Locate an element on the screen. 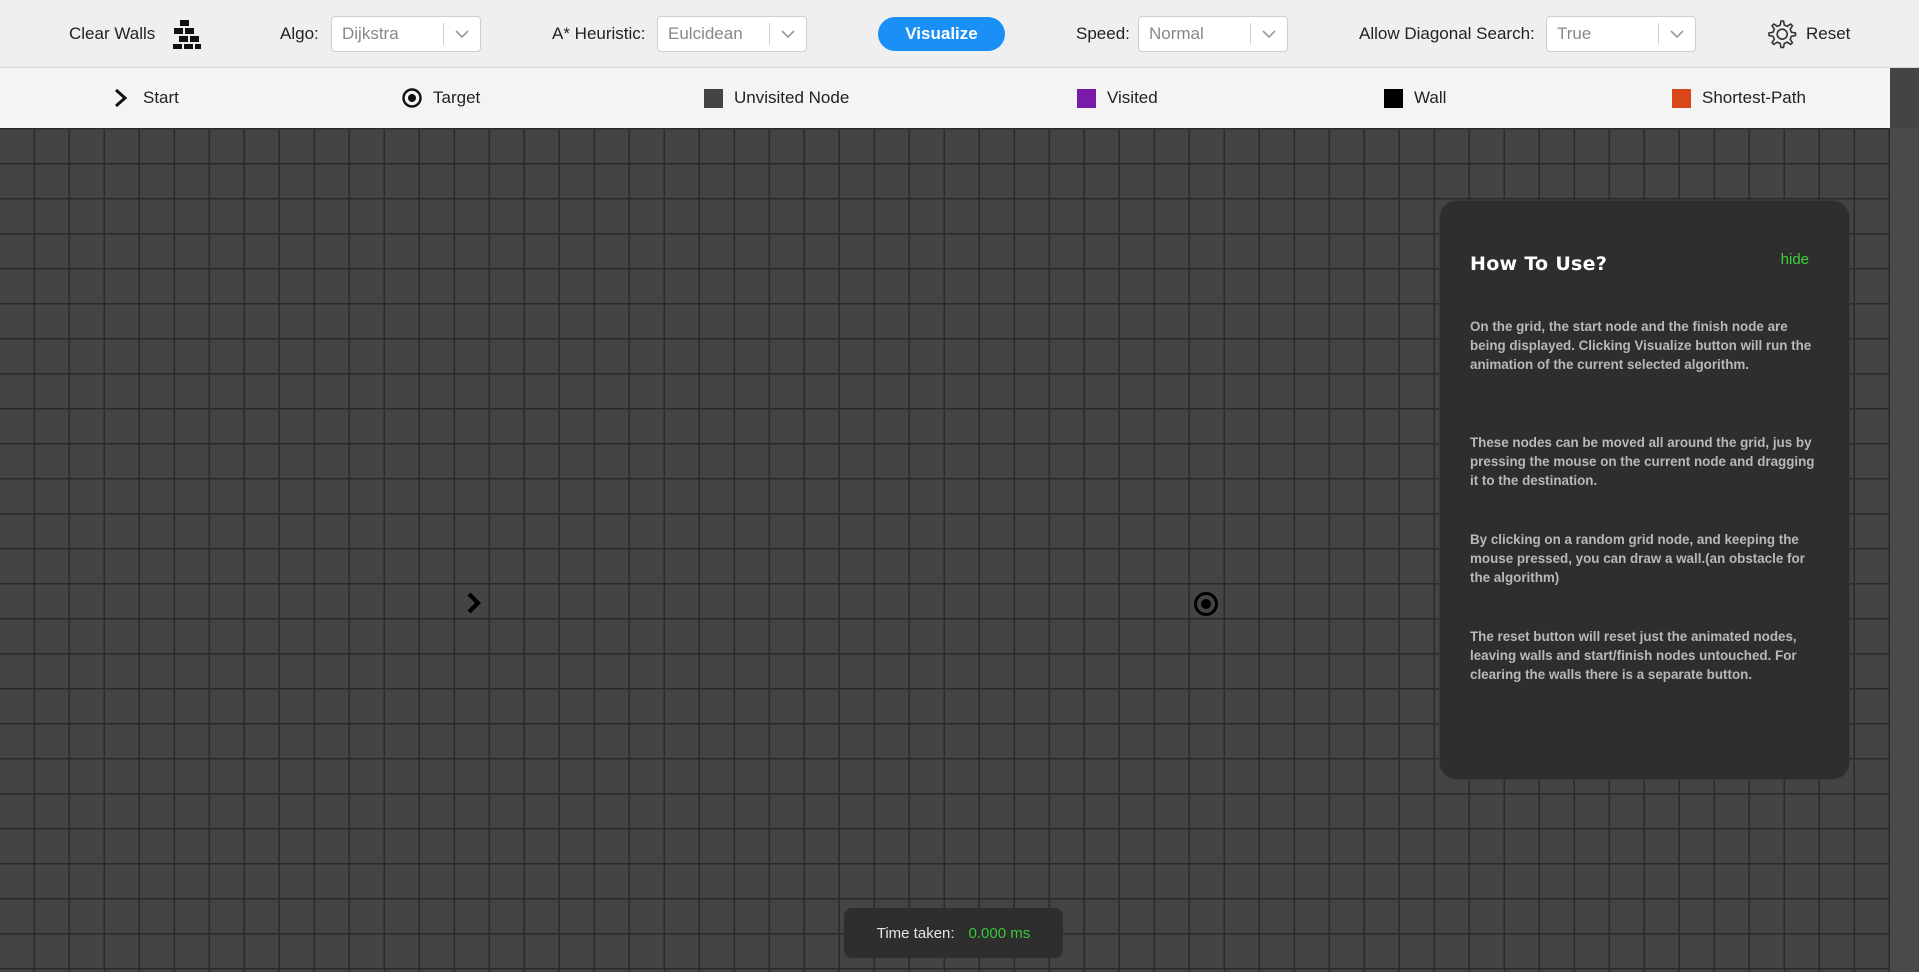 The width and height of the screenshot is (1919, 972). speed-select-value: Normal is located at coordinates (1176, 33).